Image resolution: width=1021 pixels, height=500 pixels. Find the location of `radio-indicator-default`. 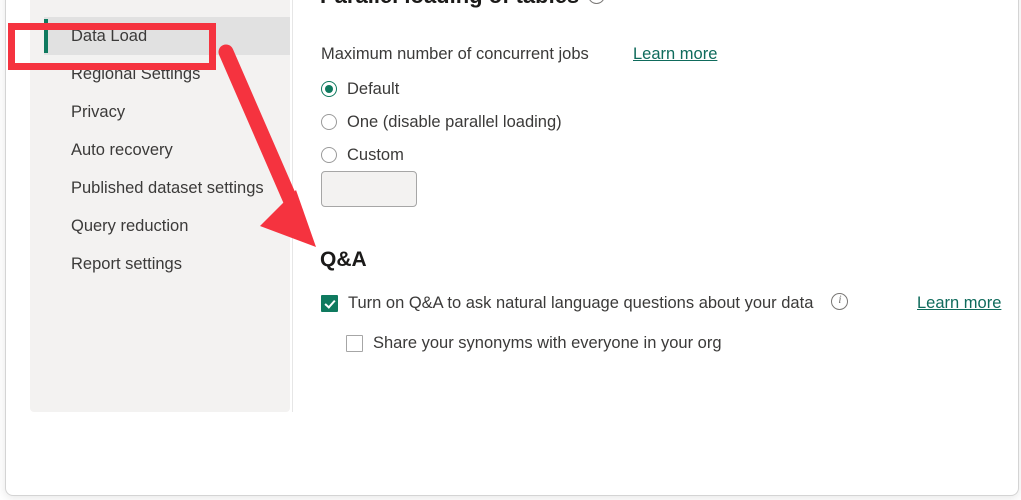

radio-indicator-default is located at coordinates (329, 89).